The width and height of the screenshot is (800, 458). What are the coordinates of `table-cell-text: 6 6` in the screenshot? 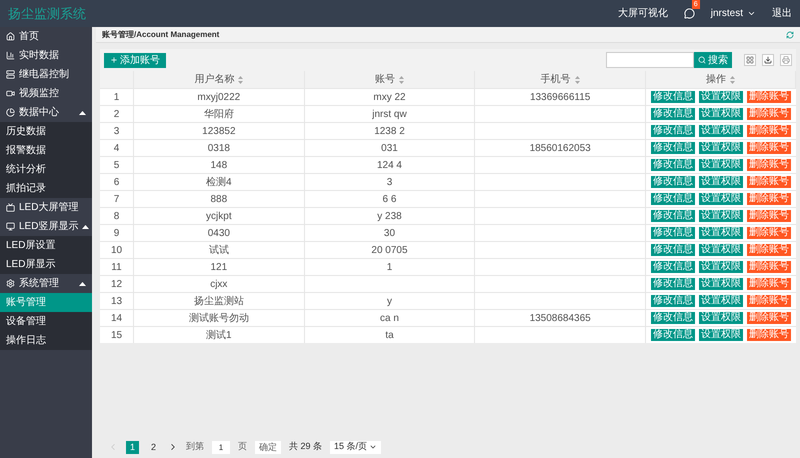 It's located at (389, 199).